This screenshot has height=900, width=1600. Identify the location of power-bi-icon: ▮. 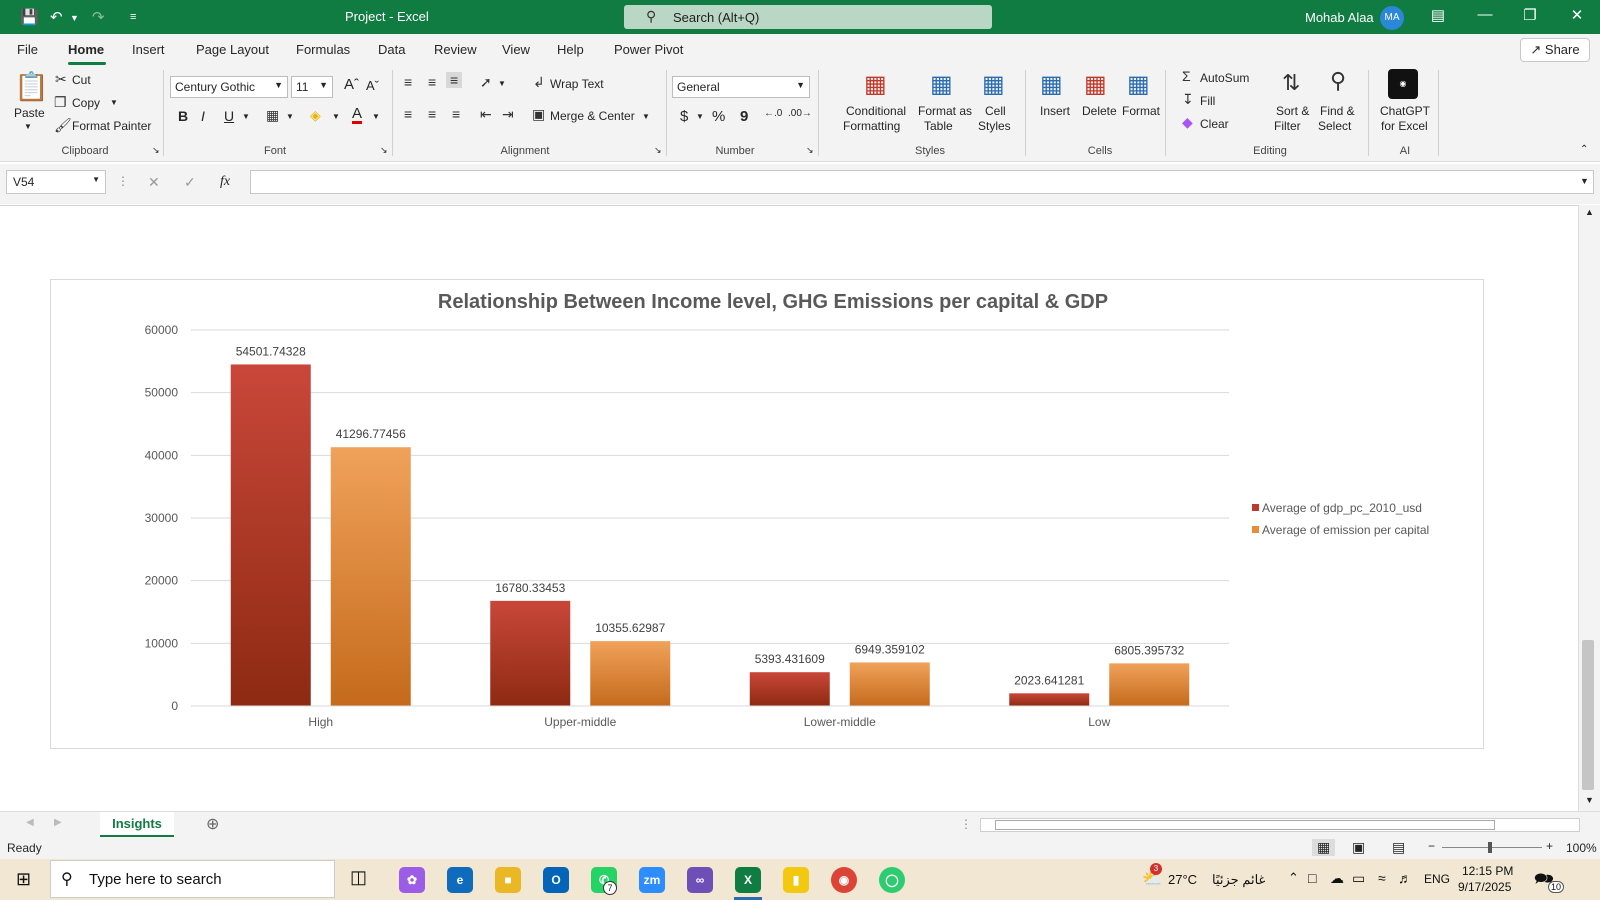
(796, 880).